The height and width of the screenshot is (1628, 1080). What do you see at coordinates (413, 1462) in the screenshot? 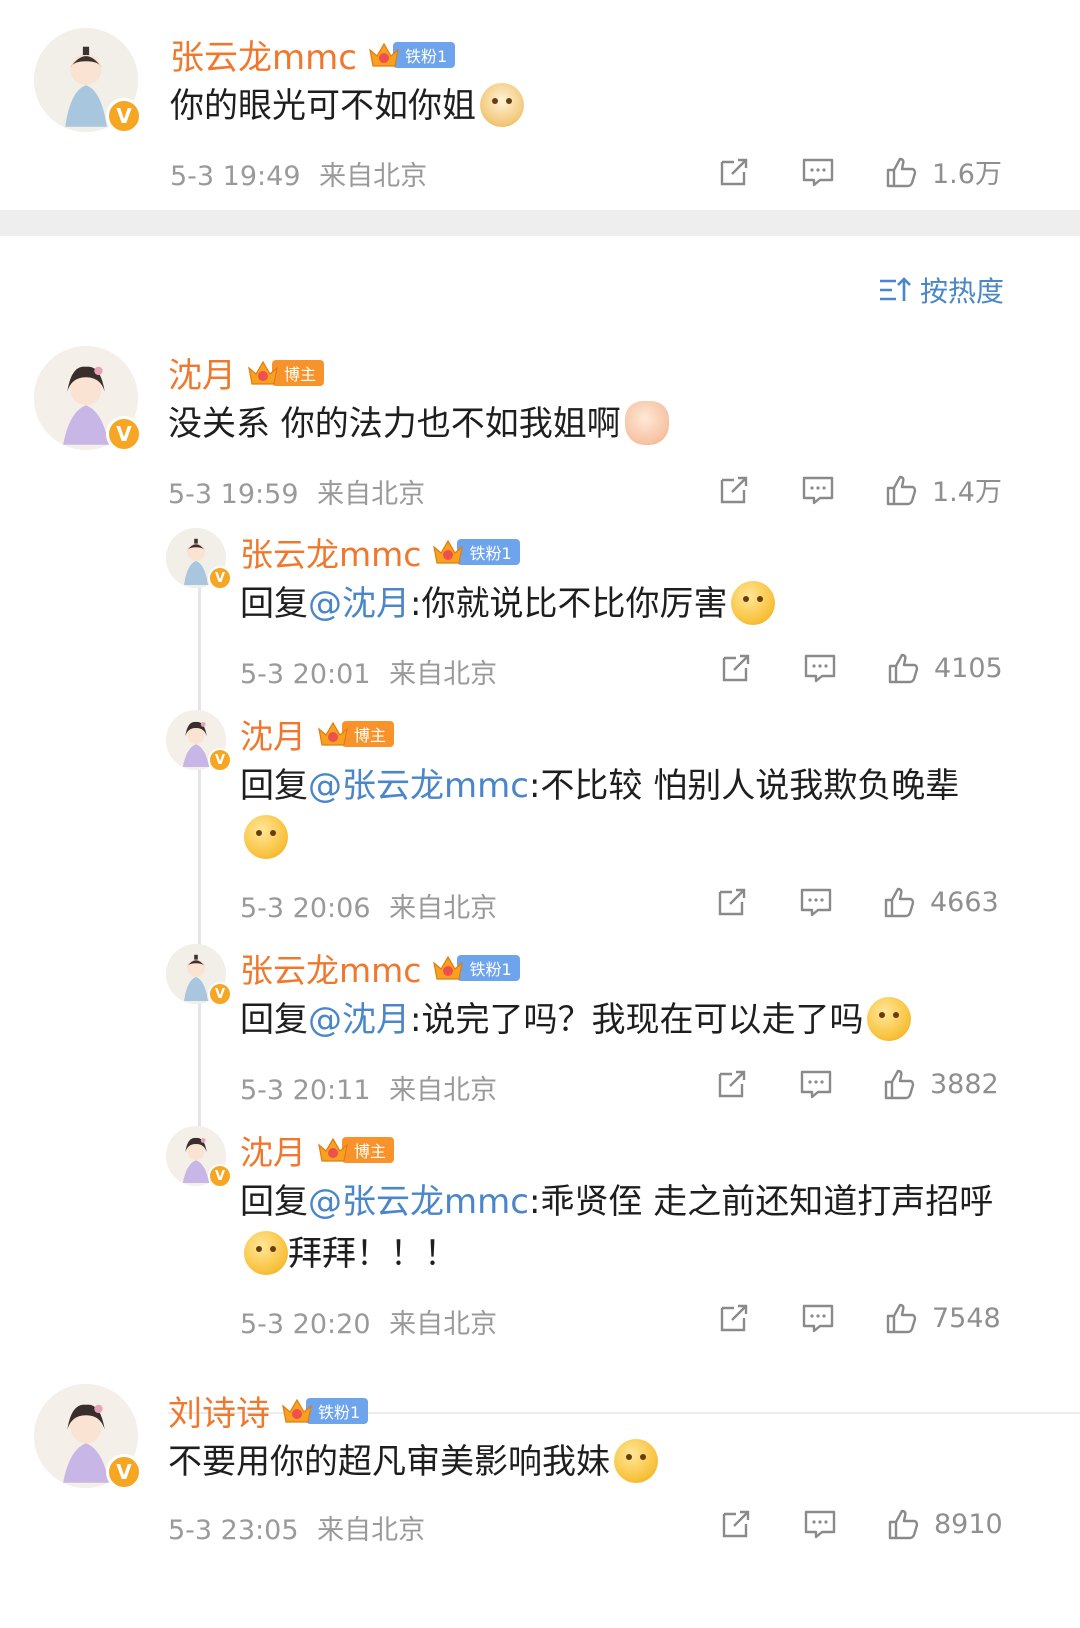
I see `comment-text: 不要用你的超凡审美影响我妹` at bounding box center [413, 1462].